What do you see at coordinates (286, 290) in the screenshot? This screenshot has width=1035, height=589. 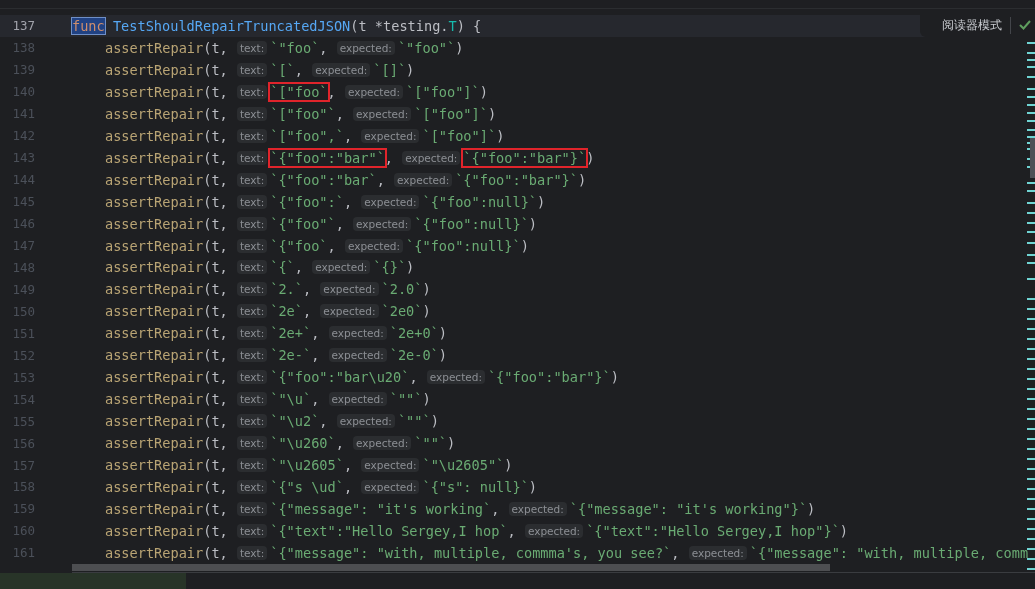 I see `string-literal: `2.`` at bounding box center [286, 290].